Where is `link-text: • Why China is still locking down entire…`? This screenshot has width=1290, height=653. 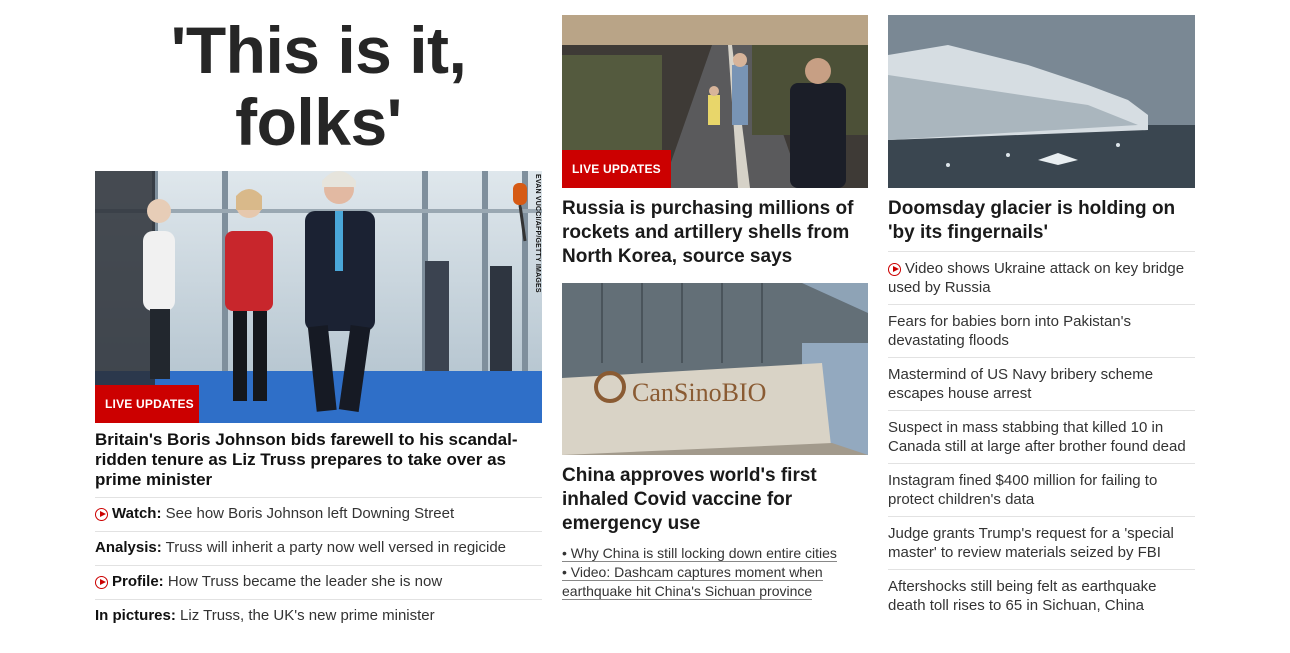
link-text: • Why China is still locking down entire… is located at coordinates (699, 553).